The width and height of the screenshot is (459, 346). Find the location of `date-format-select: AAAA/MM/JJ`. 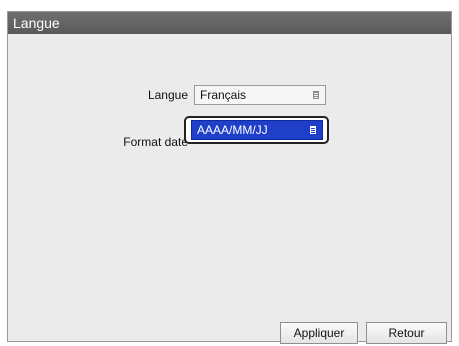

date-format-select: AAAA/MM/JJ is located at coordinates (257, 130).